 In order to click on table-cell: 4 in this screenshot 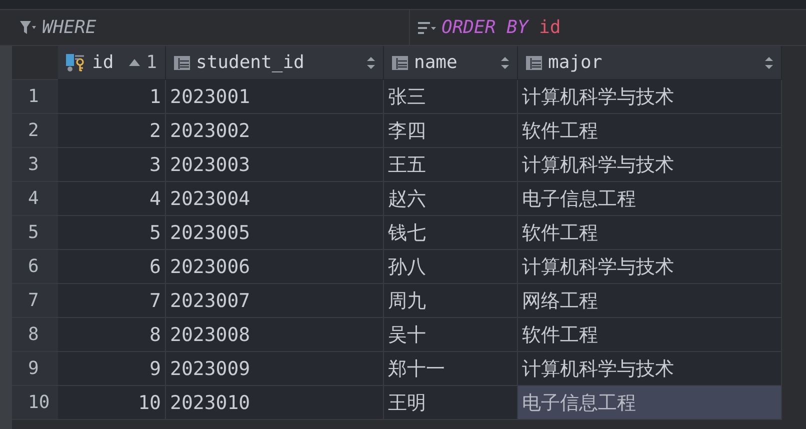, I will do `click(112, 199)`.